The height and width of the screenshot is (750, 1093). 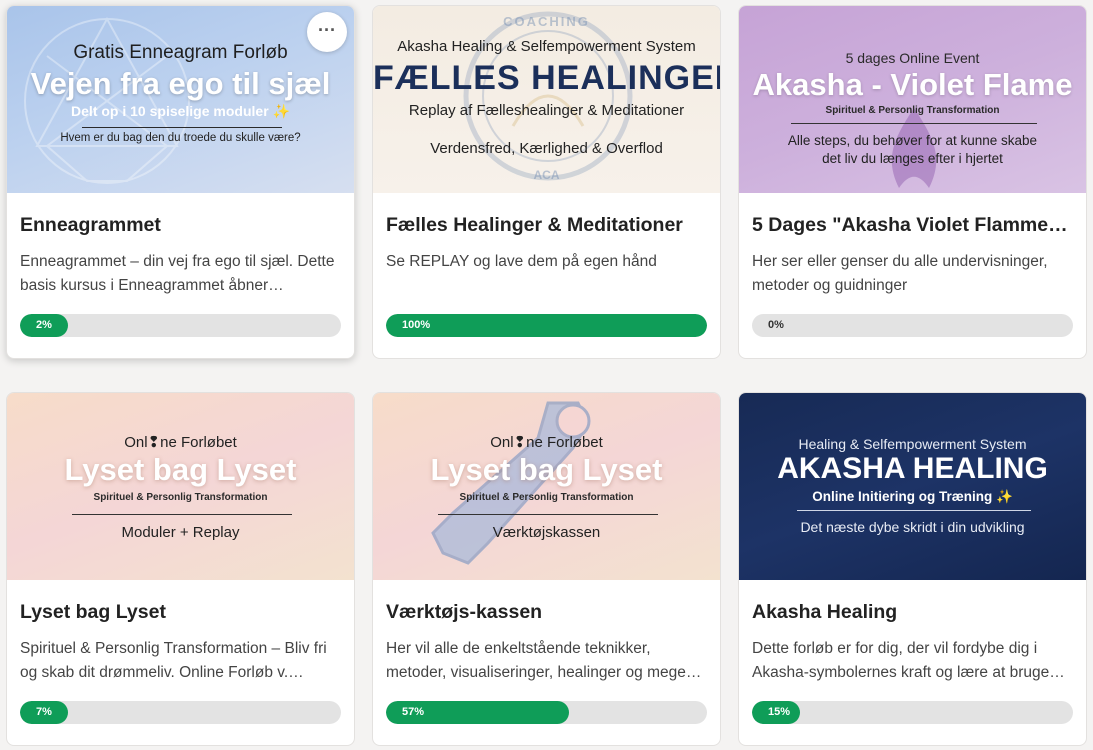 What do you see at coordinates (546, 175) in the screenshot?
I see `logo-text-bottom: ACA` at bounding box center [546, 175].